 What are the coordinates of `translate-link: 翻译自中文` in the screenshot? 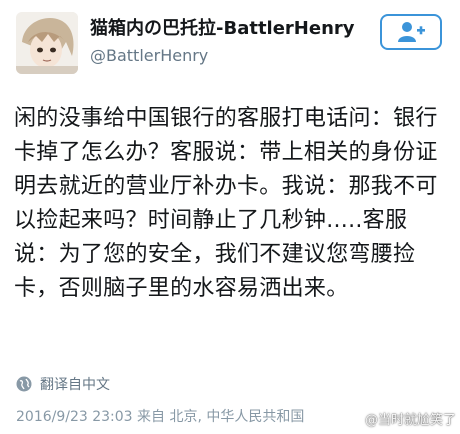 It's located at (63, 384).